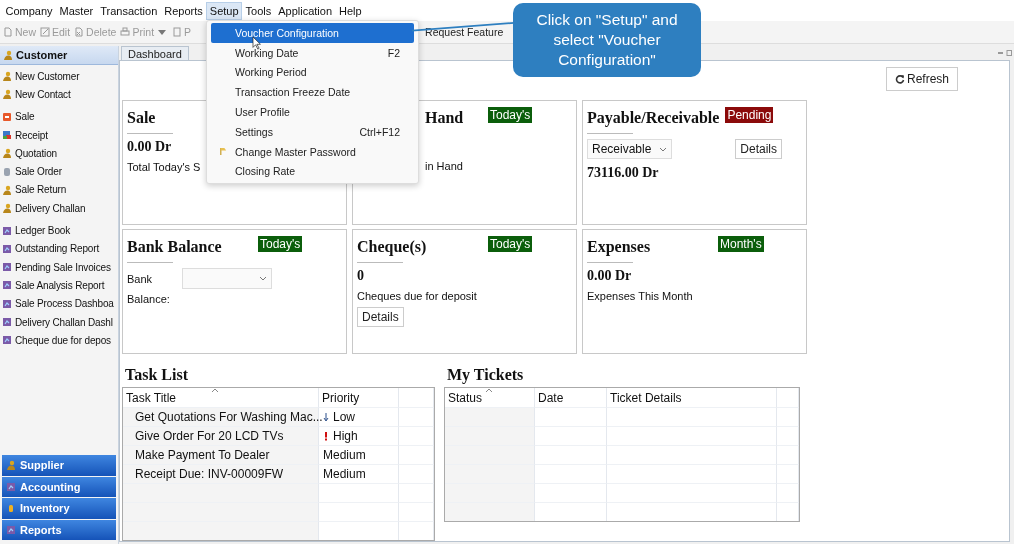  What do you see at coordinates (444, 118) in the screenshot?
I see `card-title: Hand` at bounding box center [444, 118].